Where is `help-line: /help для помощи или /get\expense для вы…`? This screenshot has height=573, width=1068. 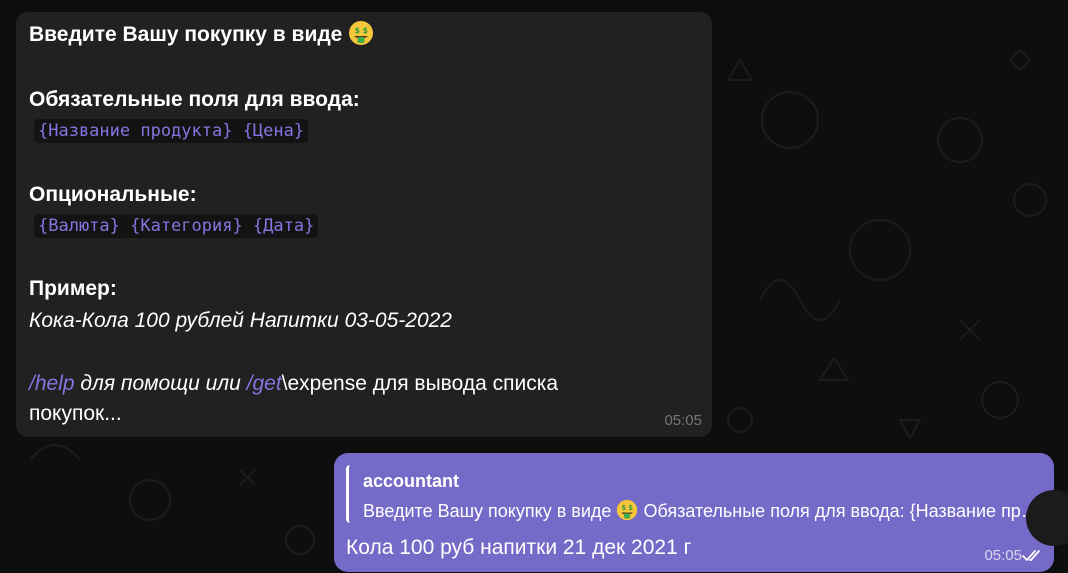 help-line: /help для помощи или /get\expense для вы… is located at coordinates (293, 384).